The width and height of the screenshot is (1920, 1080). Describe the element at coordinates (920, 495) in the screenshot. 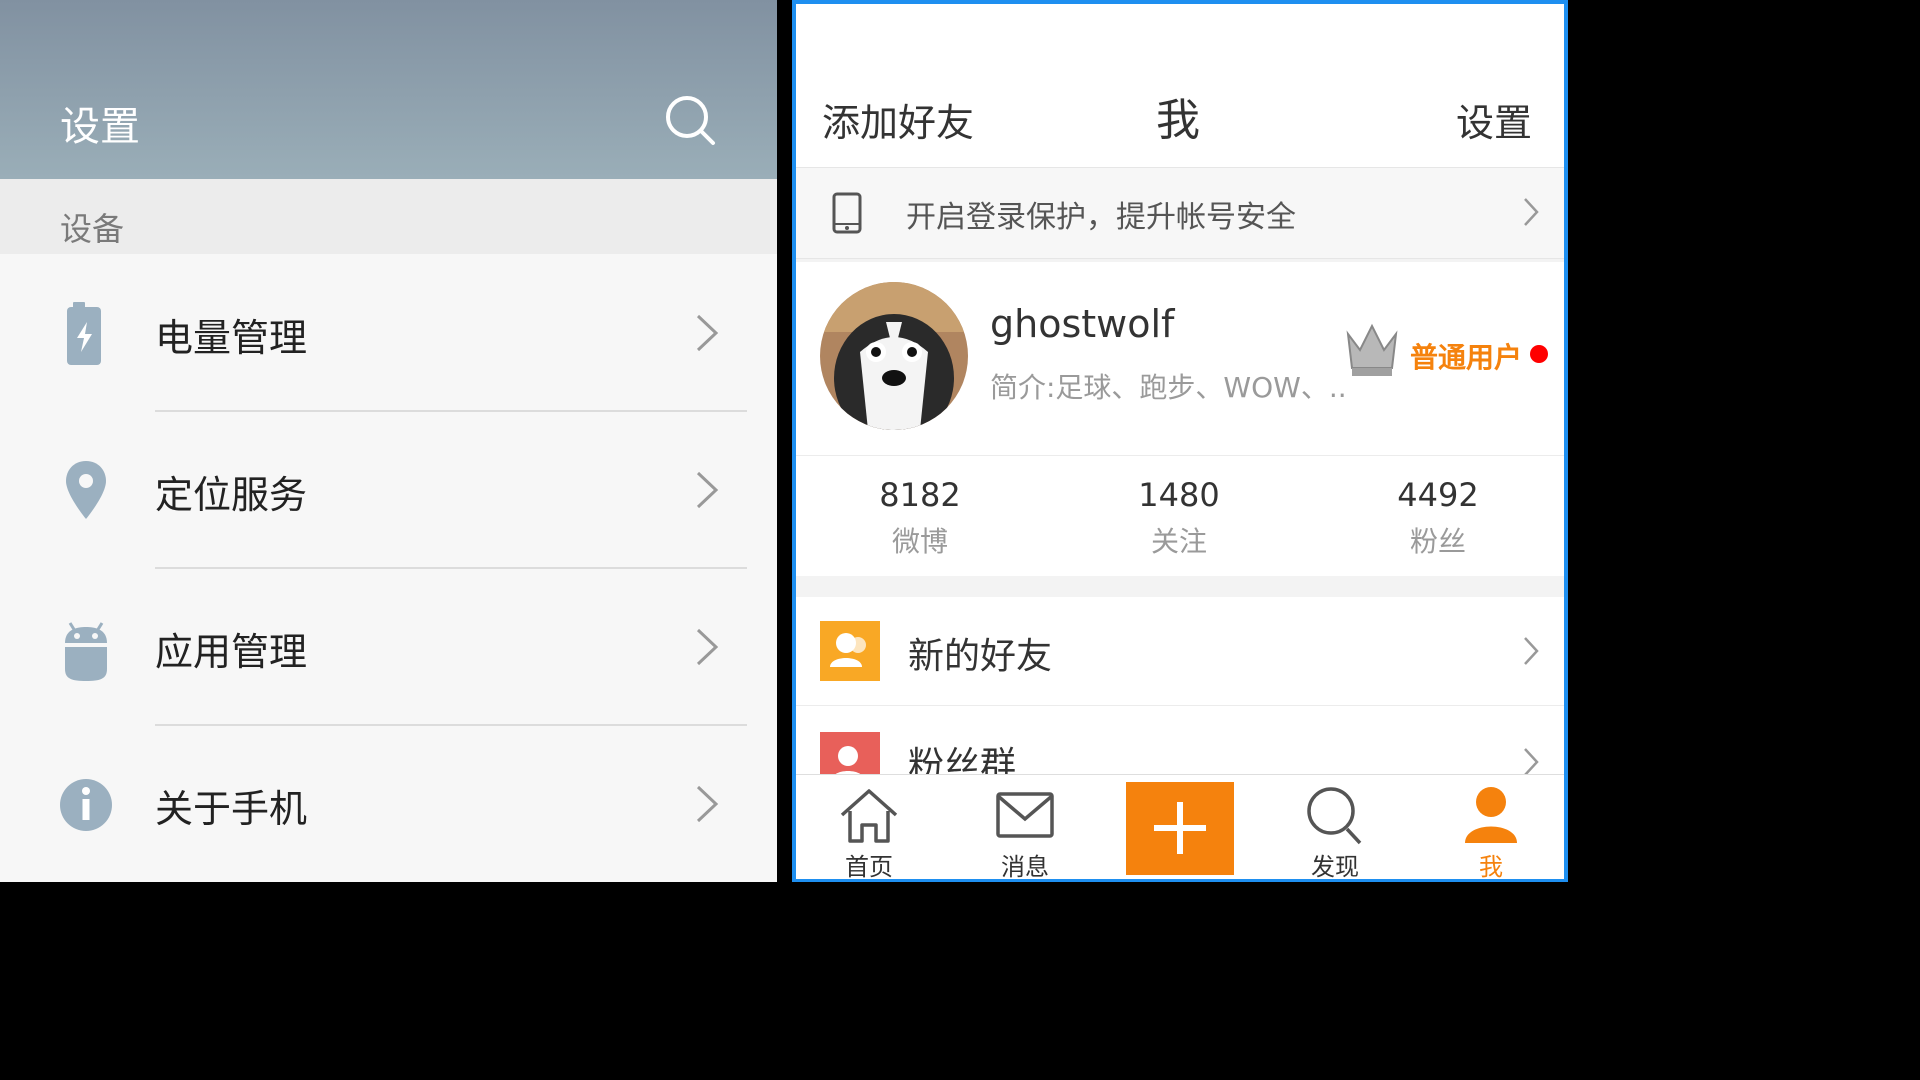

I see `stat-value: 8182` at that location.